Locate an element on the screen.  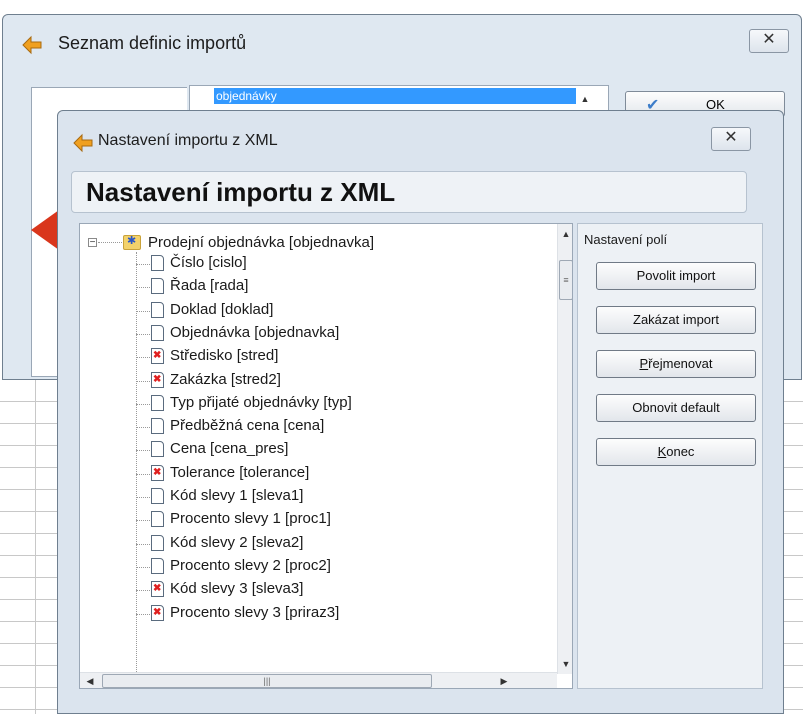
scrollbar-thumb: ≡ is located at coordinates (565, 280).